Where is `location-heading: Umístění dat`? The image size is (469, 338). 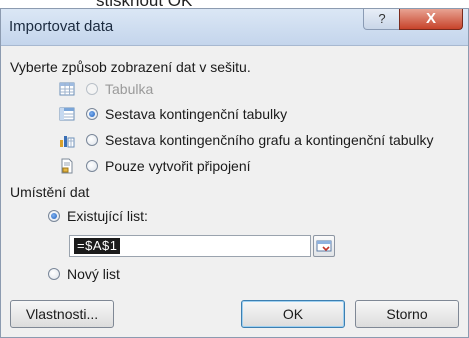
location-heading: Umístění dat is located at coordinates (50, 192).